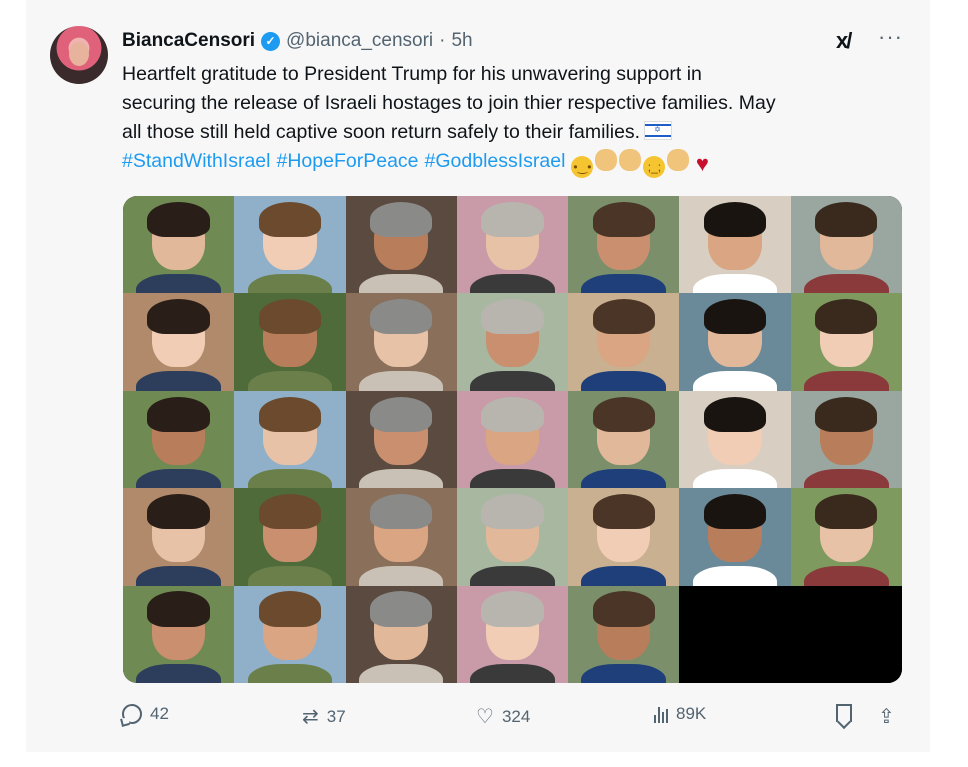 This screenshot has height=767, width=968. What do you see at coordinates (691, 713) in the screenshot?
I see `view-count: 89K` at bounding box center [691, 713].